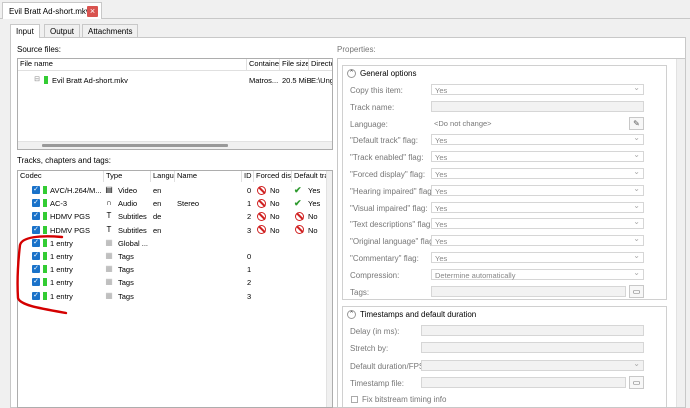 The height and width of the screenshot is (408, 690). What do you see at coordinates (418, 314) in the screenshot?
I see `timestamps-title: Timestamps and default duration` at bounding box center [418, 314].